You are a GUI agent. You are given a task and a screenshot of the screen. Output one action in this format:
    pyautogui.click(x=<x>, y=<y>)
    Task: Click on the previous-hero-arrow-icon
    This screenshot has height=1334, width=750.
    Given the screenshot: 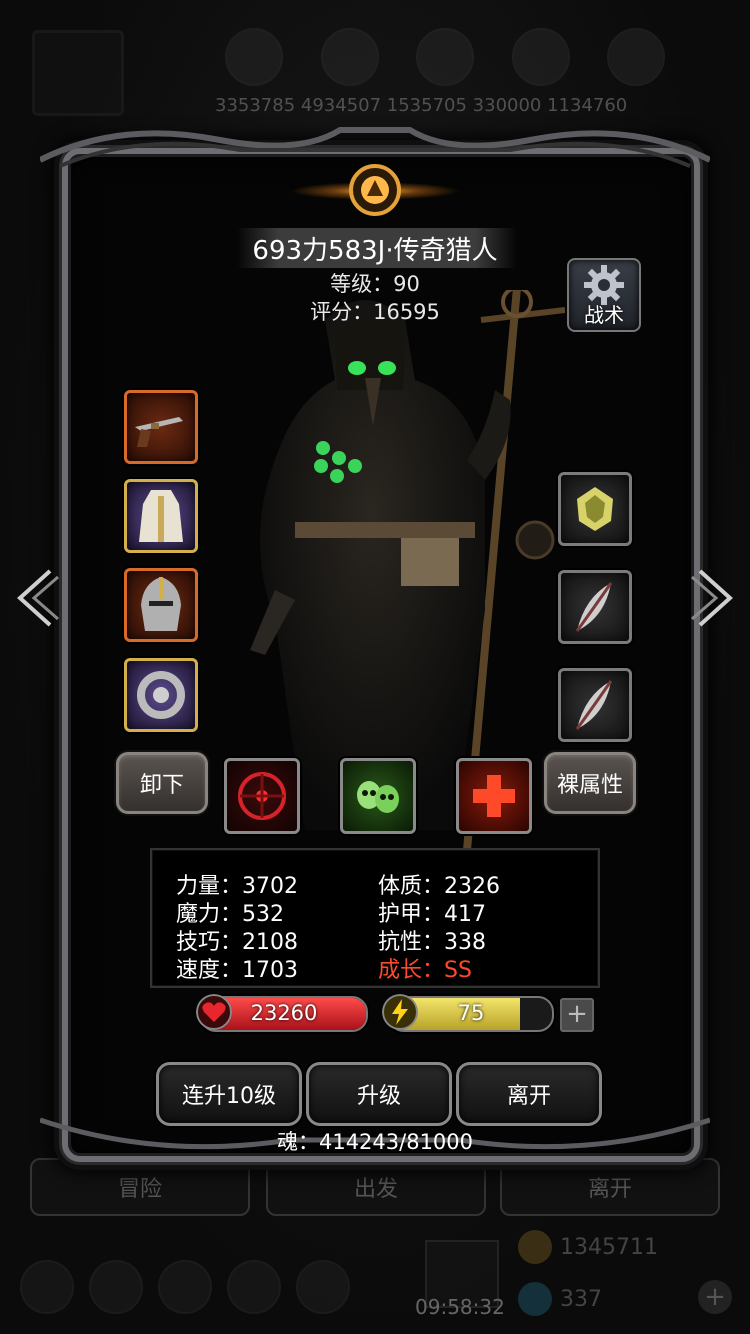 What is the action you would take?
    pyautogui.click(x=35, y=598)
    